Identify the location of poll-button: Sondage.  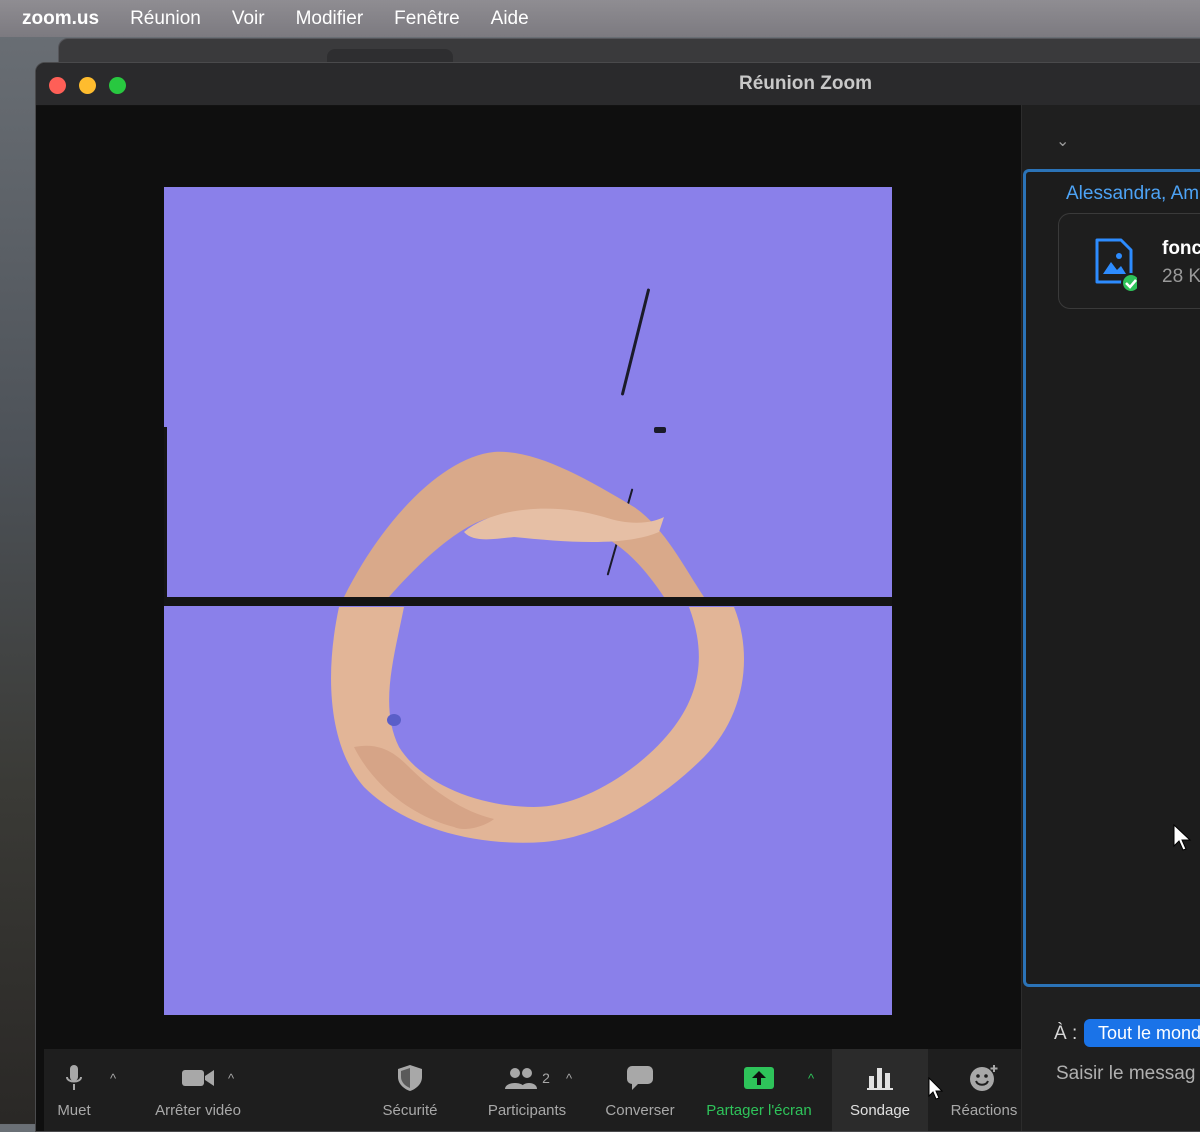
(880, 1090).